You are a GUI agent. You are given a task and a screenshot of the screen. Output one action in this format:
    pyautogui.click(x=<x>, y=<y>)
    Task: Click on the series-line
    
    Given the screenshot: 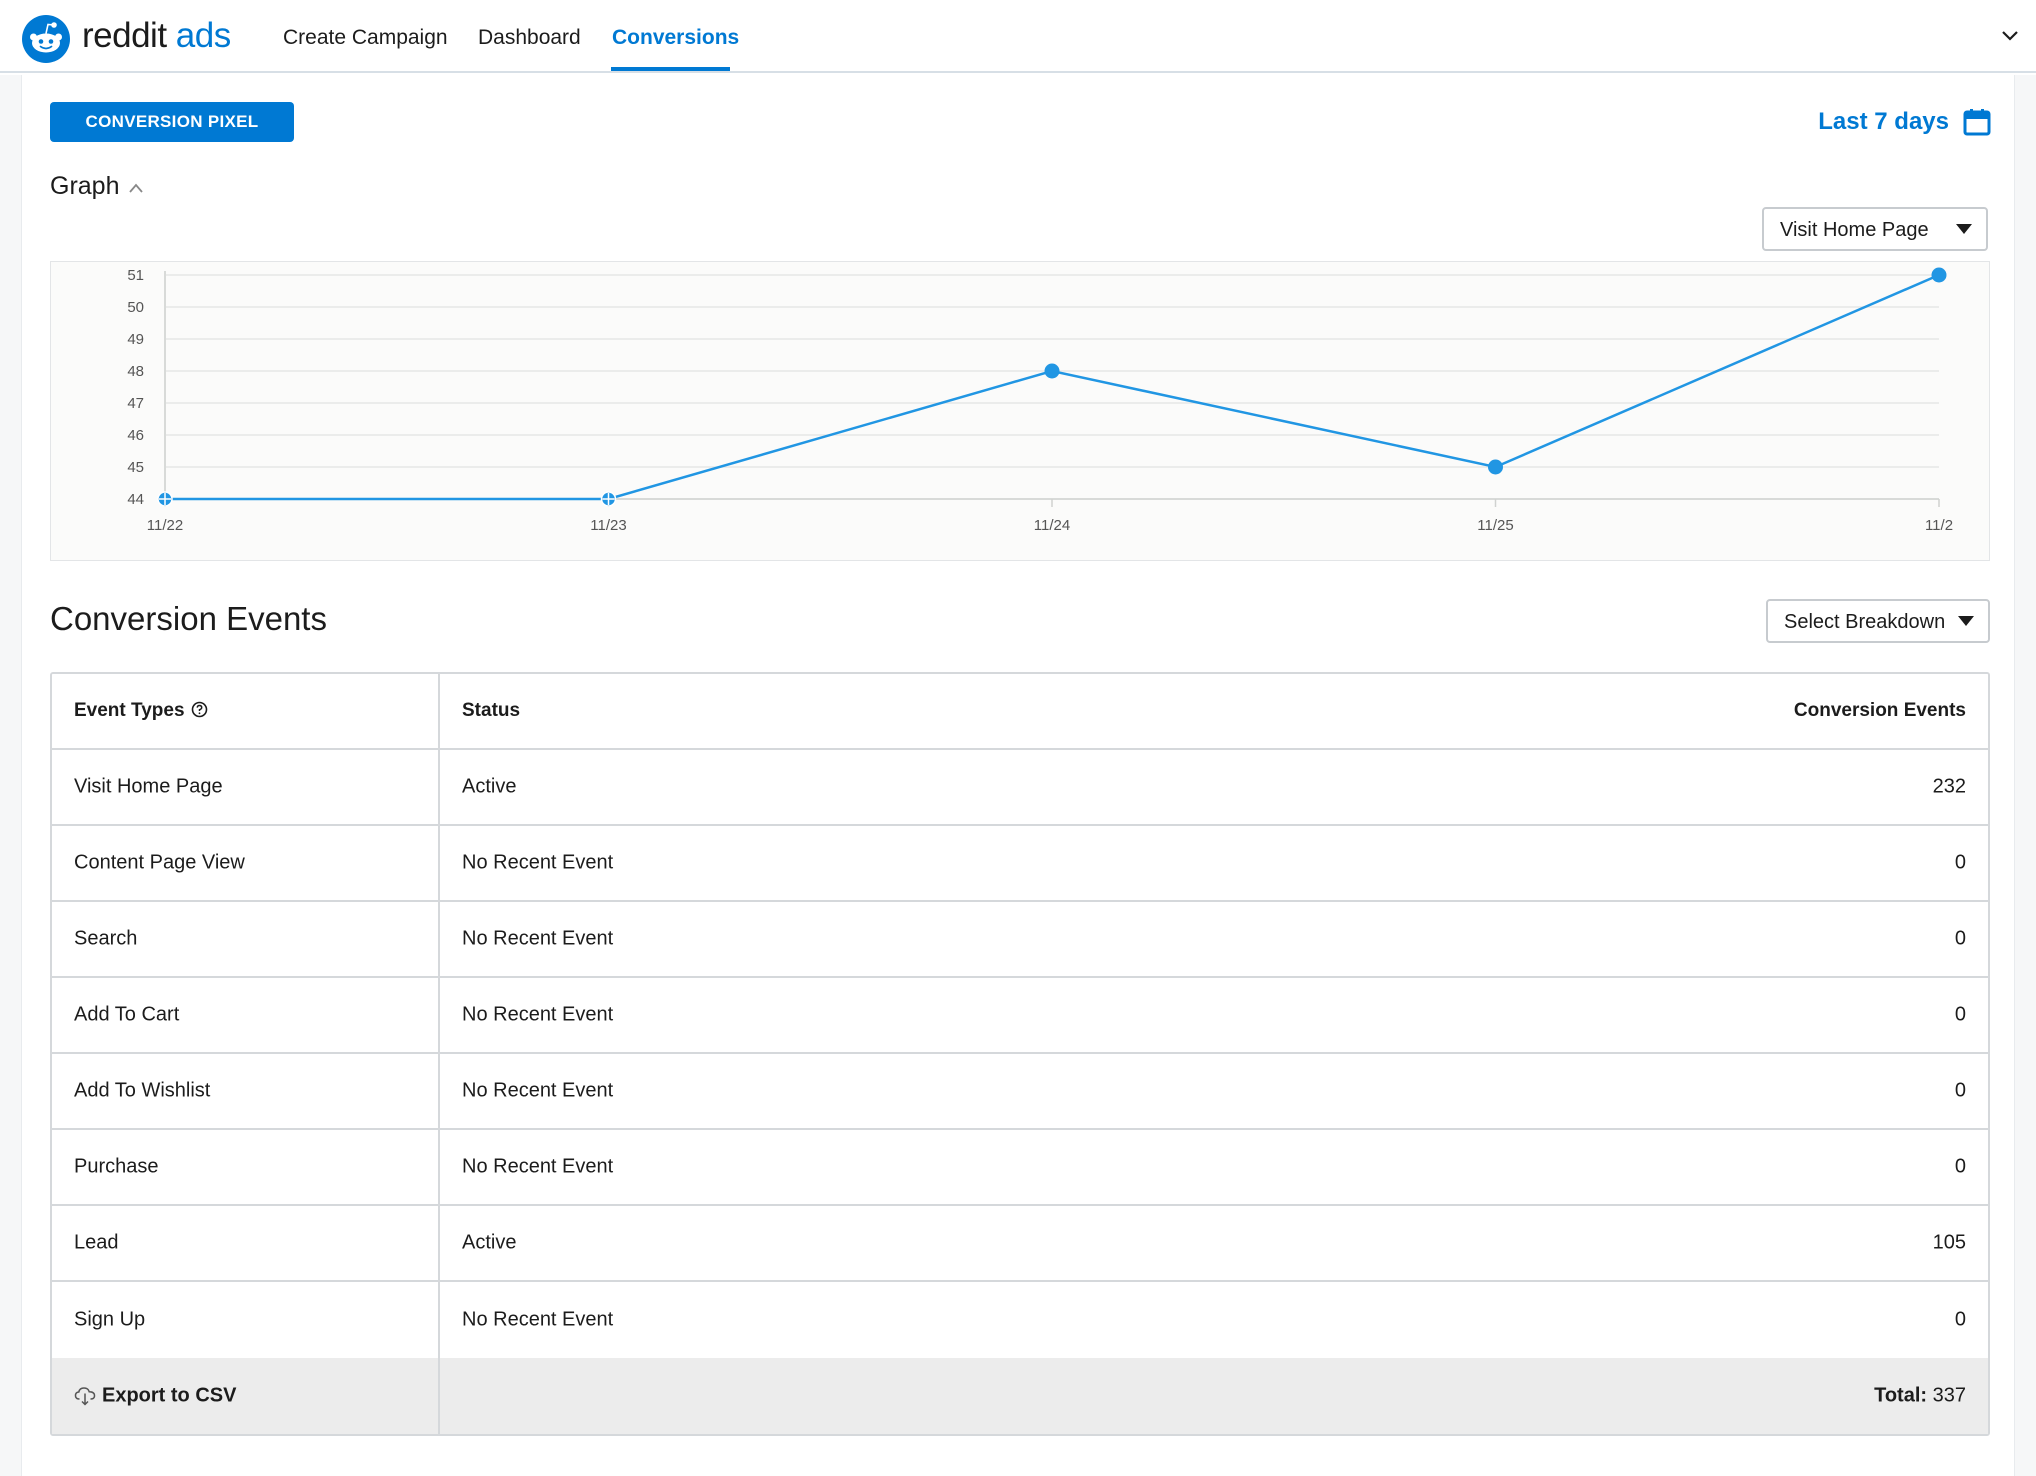 What is the action you would take?
    pyautogui.click(x=1052, y=387)
    